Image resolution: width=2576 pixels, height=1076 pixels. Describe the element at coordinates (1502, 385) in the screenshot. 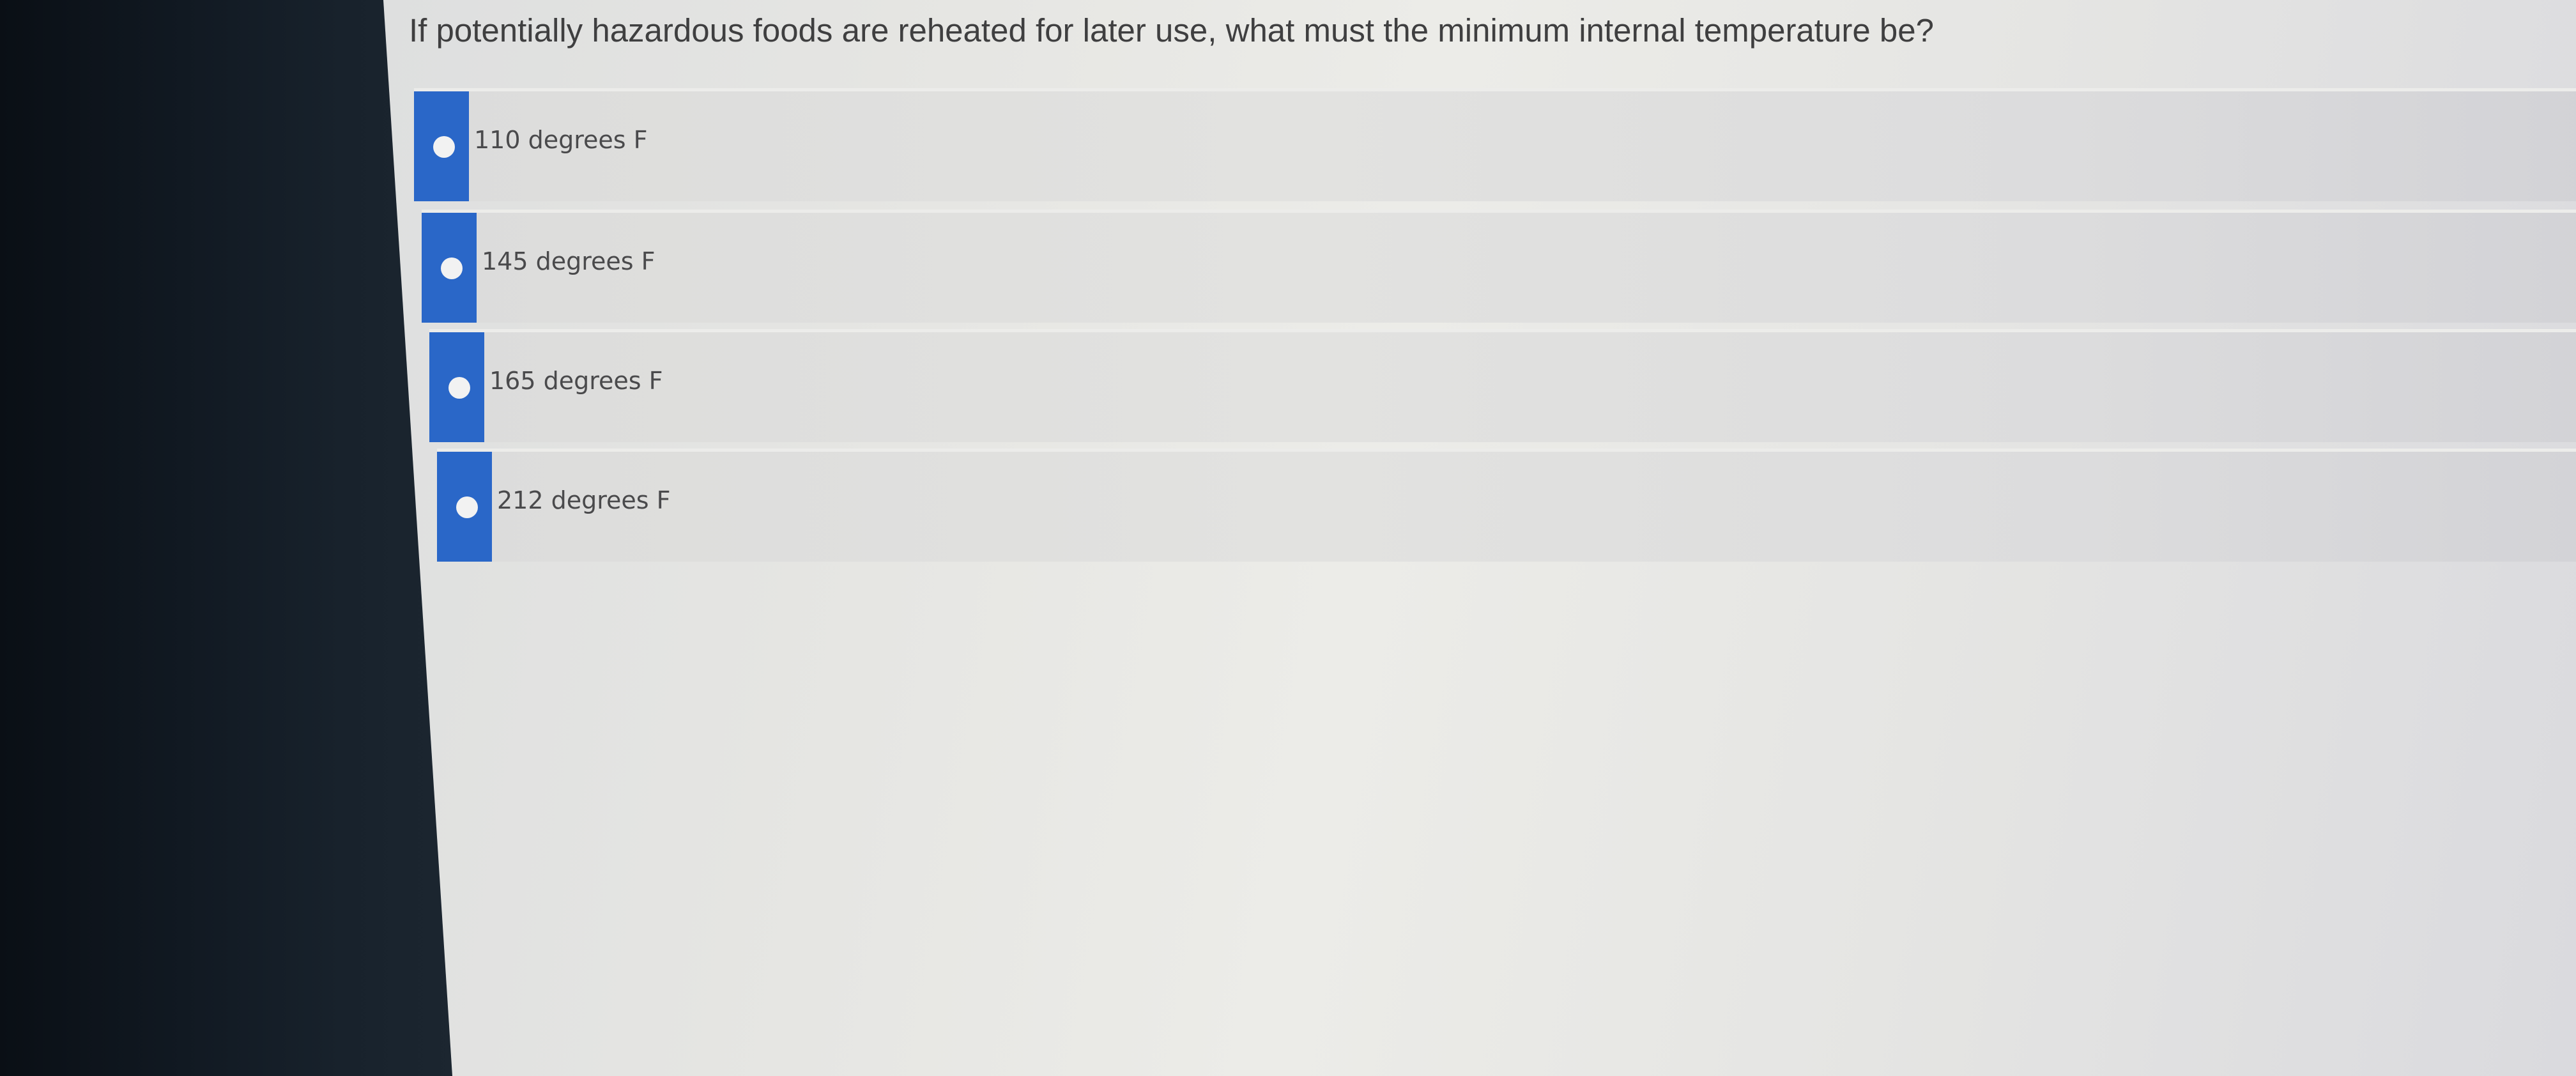

I see `answer-option-3: 165 degrees F` at that location.